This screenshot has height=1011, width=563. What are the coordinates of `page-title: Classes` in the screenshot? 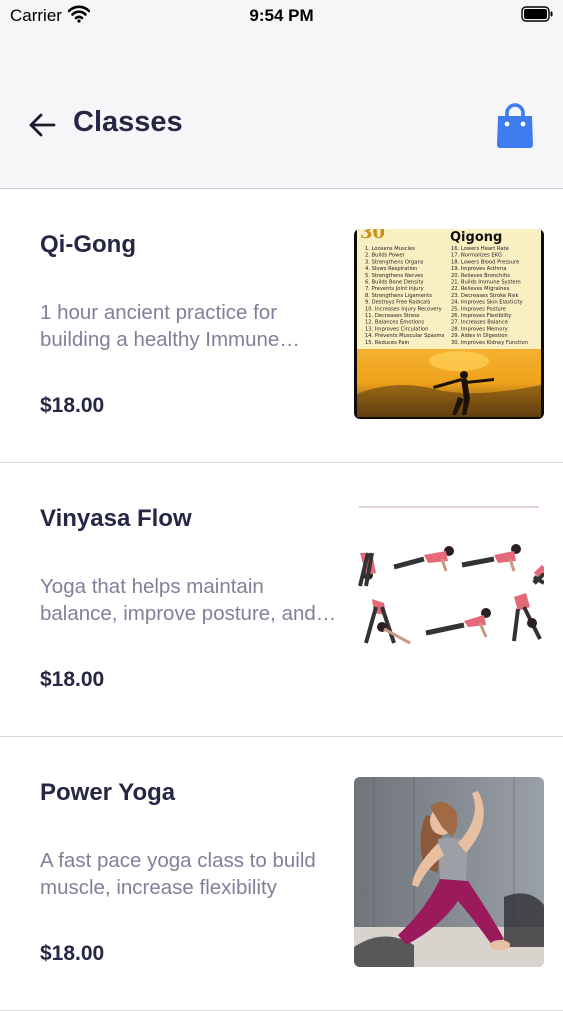 It's located at (128, 122).